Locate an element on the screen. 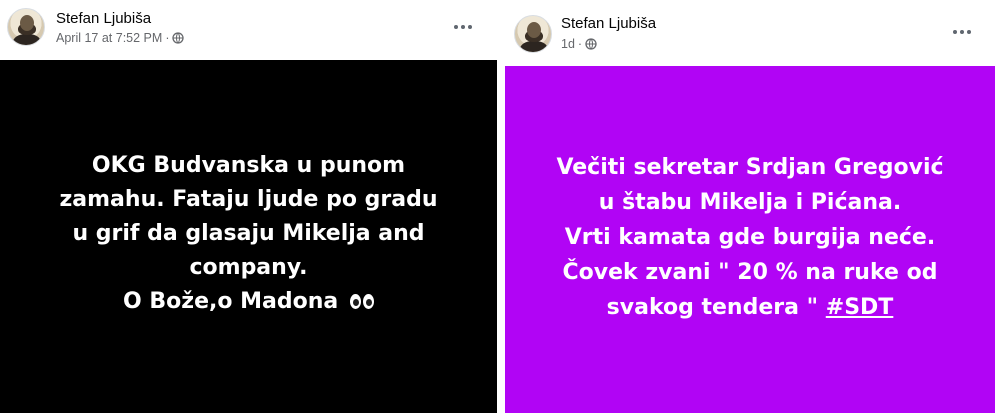 The width and height of the screenshot is (995, 413). post-text-line: Večiti sekretar Srdjan Gregović is located at coordinates (750, 167).